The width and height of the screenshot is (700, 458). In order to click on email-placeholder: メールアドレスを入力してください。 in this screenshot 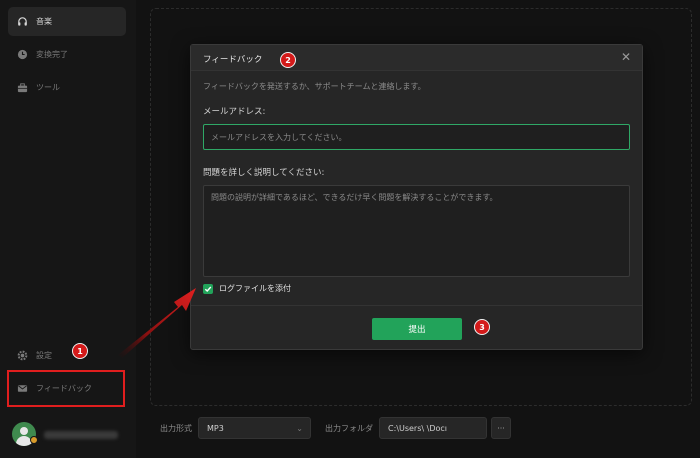, I will do `click(279, 137)`.